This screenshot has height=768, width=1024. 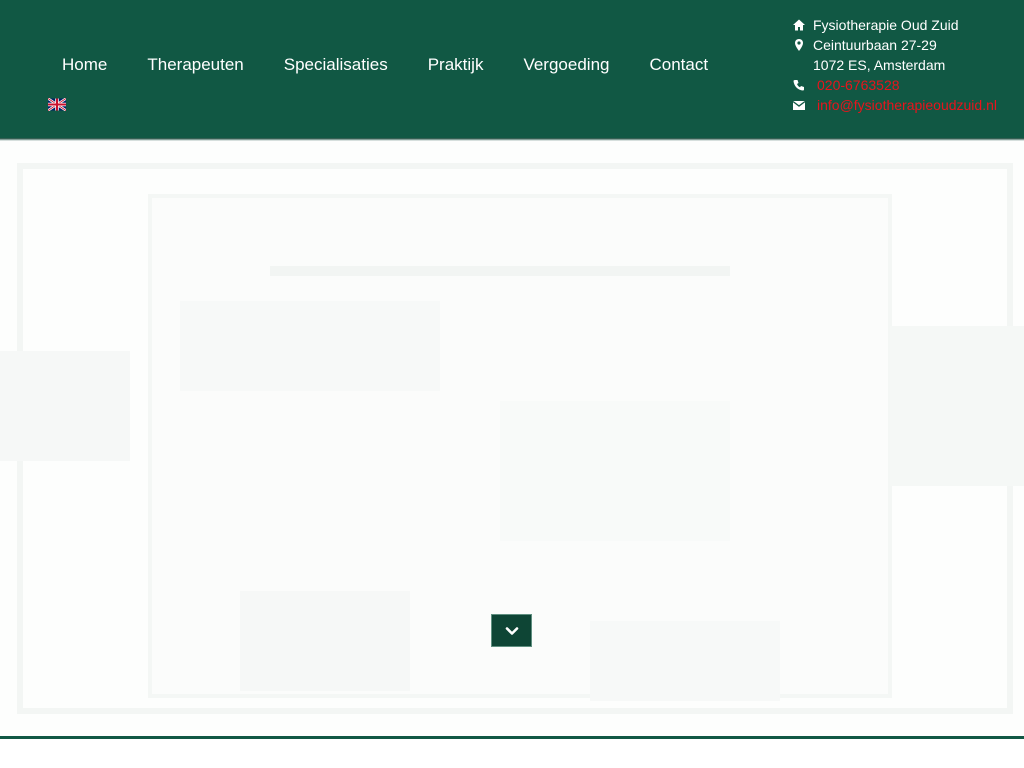 I want to click on phone-link: 020-6763528, so click(x=858, y=85).